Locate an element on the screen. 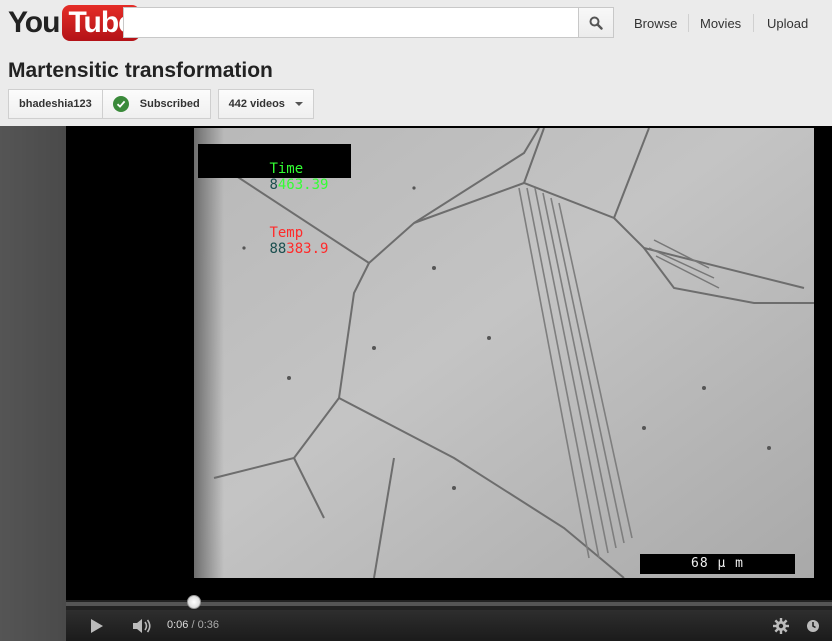 Image resolution: width=832 pixels, height=641 pixels. volume-icon is located at coordinates (142, 625).